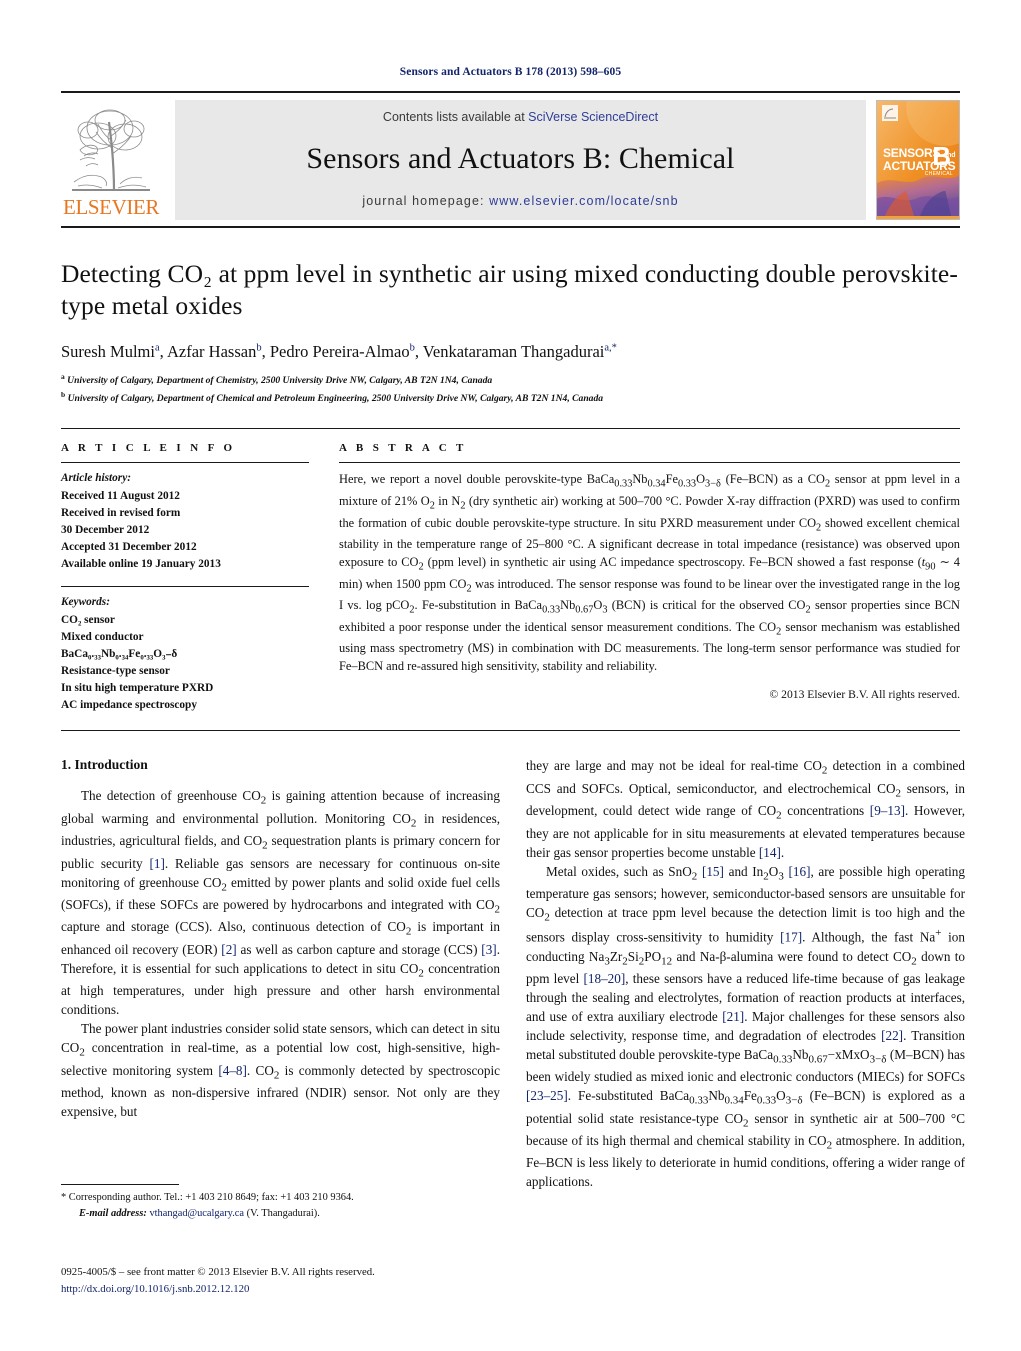  I want to click on article-info-heading: A R T I C L E I N F O, so click(148, 448).